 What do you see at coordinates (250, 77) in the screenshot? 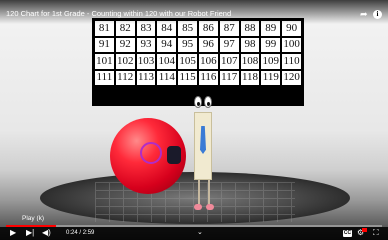
I see `grid-cell: 118` at bounding box center [250, 77].